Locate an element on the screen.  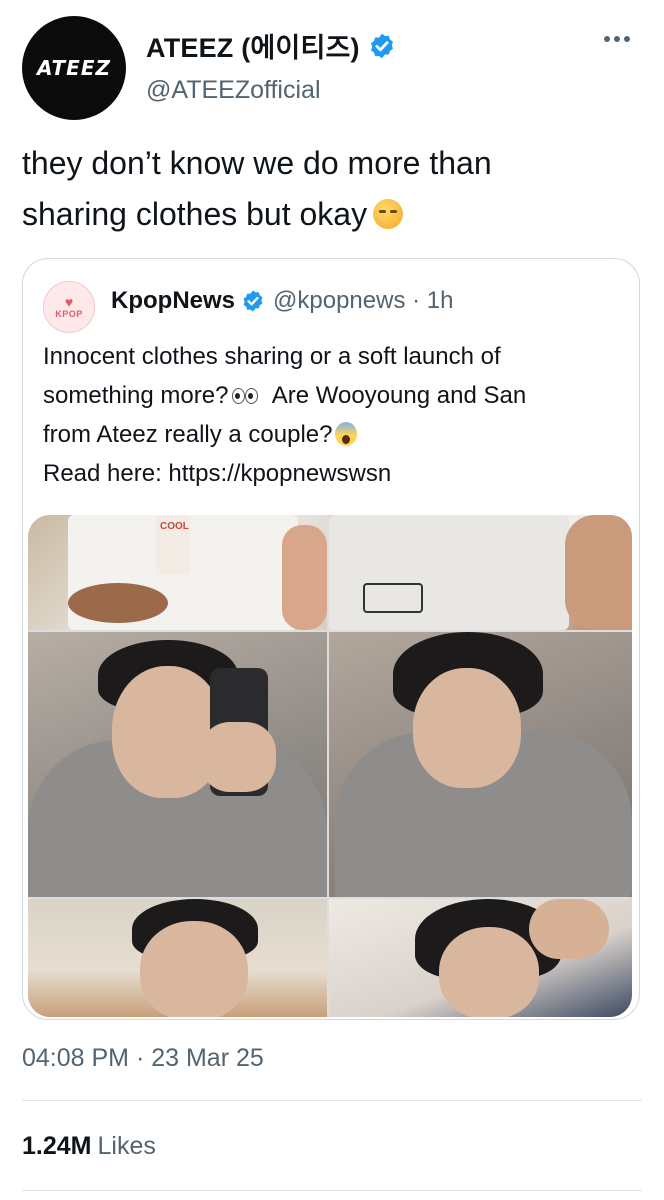
screaming-face-icon is located at coordinates (345, 434).